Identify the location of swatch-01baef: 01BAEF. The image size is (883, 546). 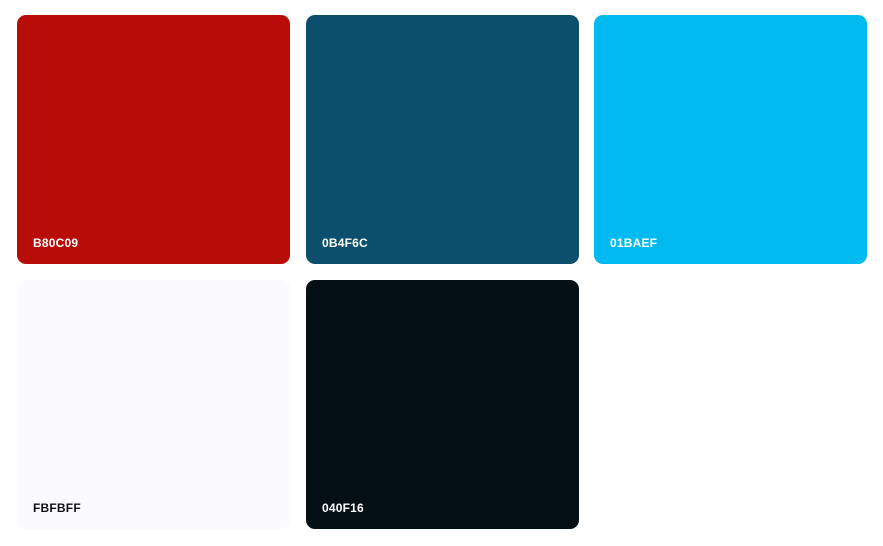
(730, 139).